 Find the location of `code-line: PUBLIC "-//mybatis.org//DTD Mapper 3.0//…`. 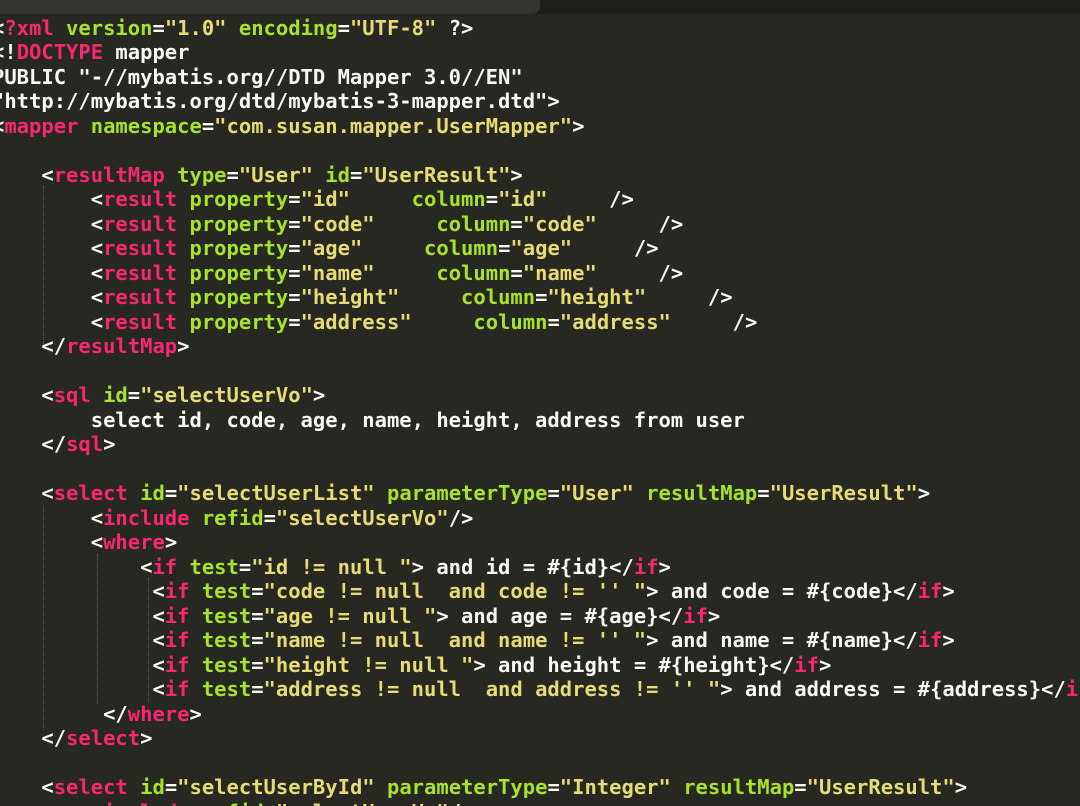

code-line: PUBLIC "-//mybatis.org//DTD Mapper 3.0//… is located at coordinates (540, 77).